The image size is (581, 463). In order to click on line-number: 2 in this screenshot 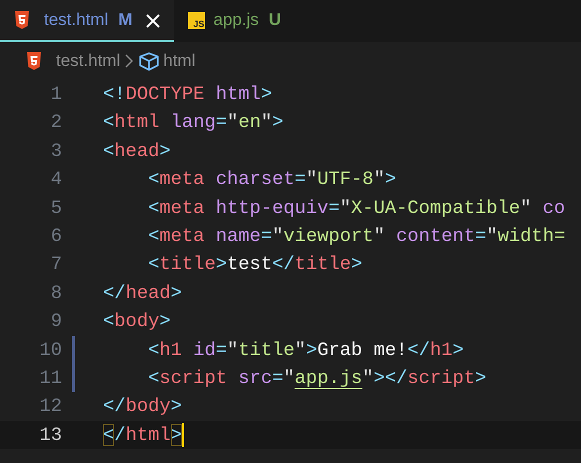, I will do `click(56, 123)`.